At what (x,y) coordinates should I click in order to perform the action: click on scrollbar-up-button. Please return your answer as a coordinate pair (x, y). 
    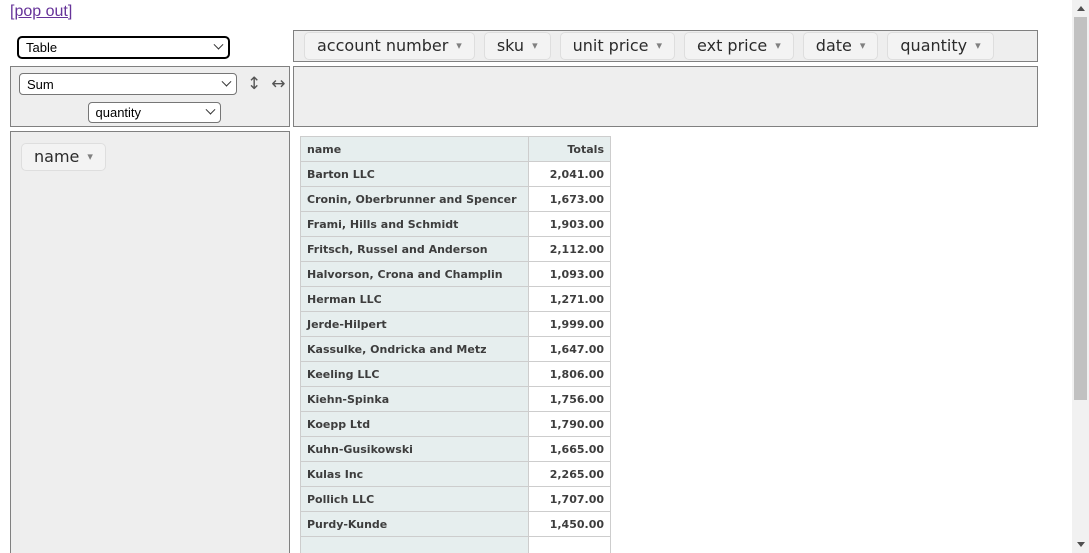
    Looking at the image, I should click on (1080, 8).